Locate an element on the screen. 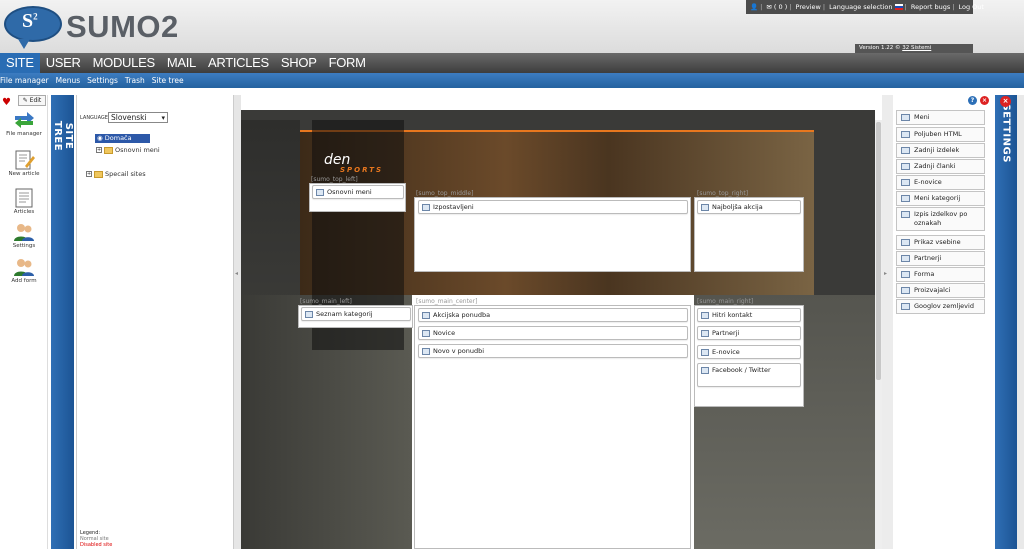 This screenshot has width=1024, height=549. module-btn-meni: Meni is located at coordinates (940, 117).